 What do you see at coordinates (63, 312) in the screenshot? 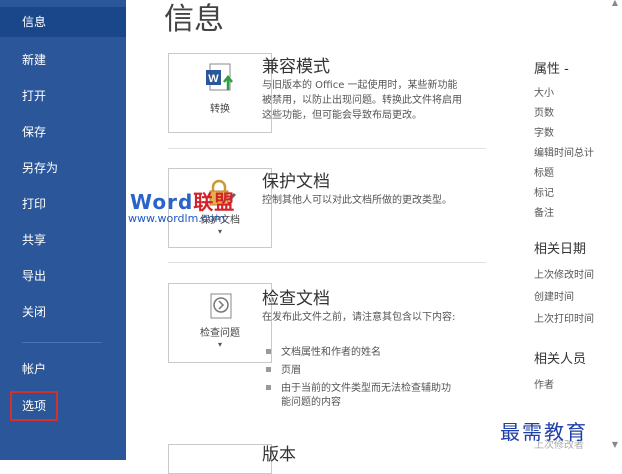
I see `nav-close: 关闭` at bounding box center [63, 312].